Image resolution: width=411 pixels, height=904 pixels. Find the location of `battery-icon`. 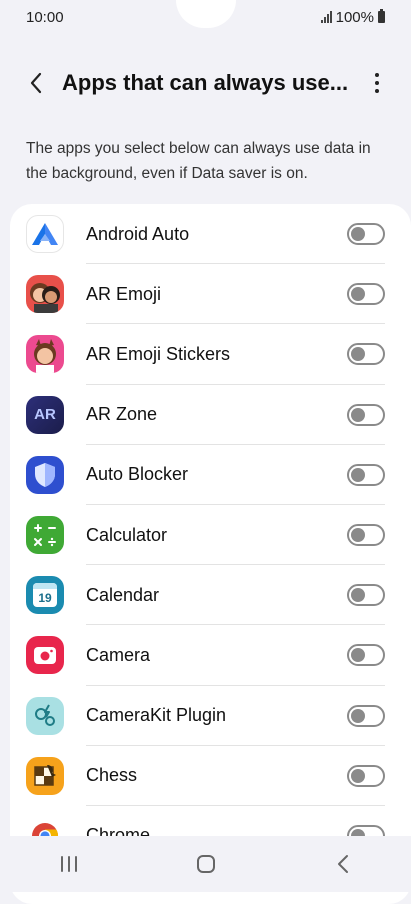

battery-icon is located at coordinates (381, 16).